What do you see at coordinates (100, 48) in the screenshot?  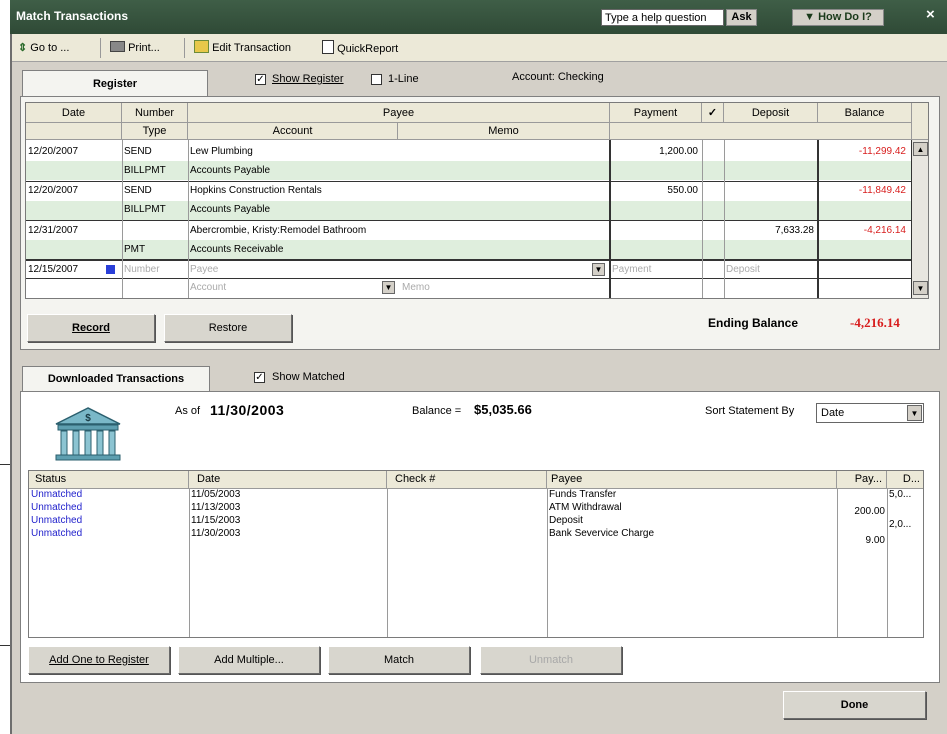 I see `toolbar-separator` at bounding box center [100, 48].